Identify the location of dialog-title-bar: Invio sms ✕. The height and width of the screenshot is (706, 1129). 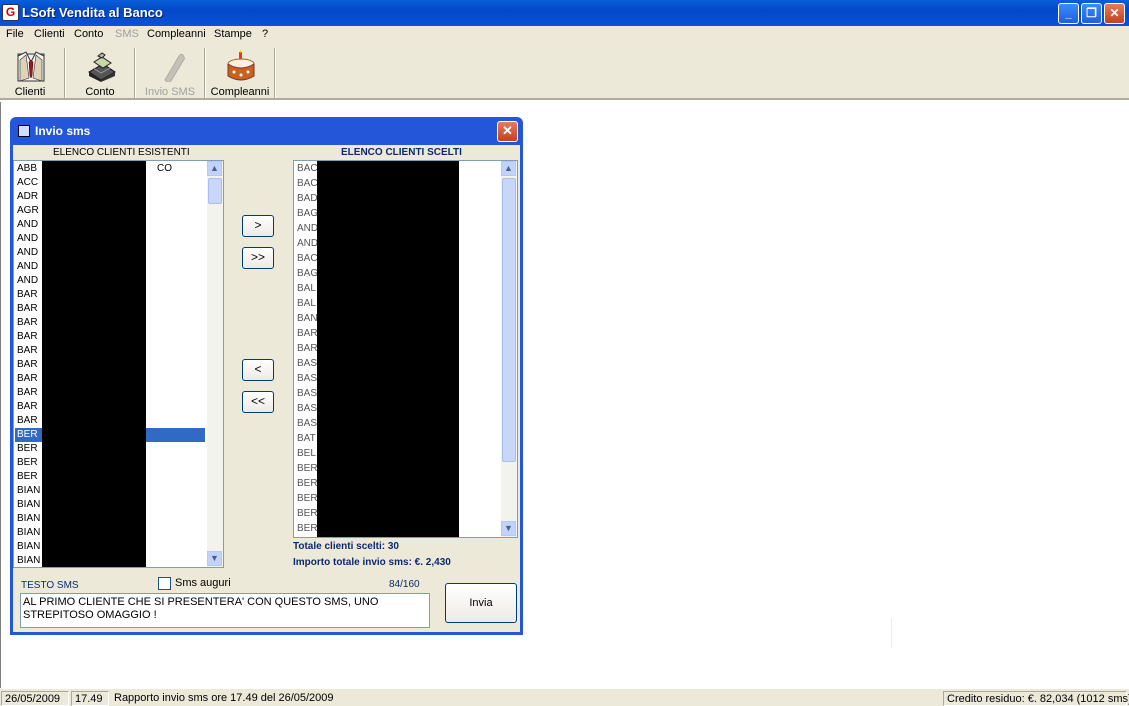
(266, 131).